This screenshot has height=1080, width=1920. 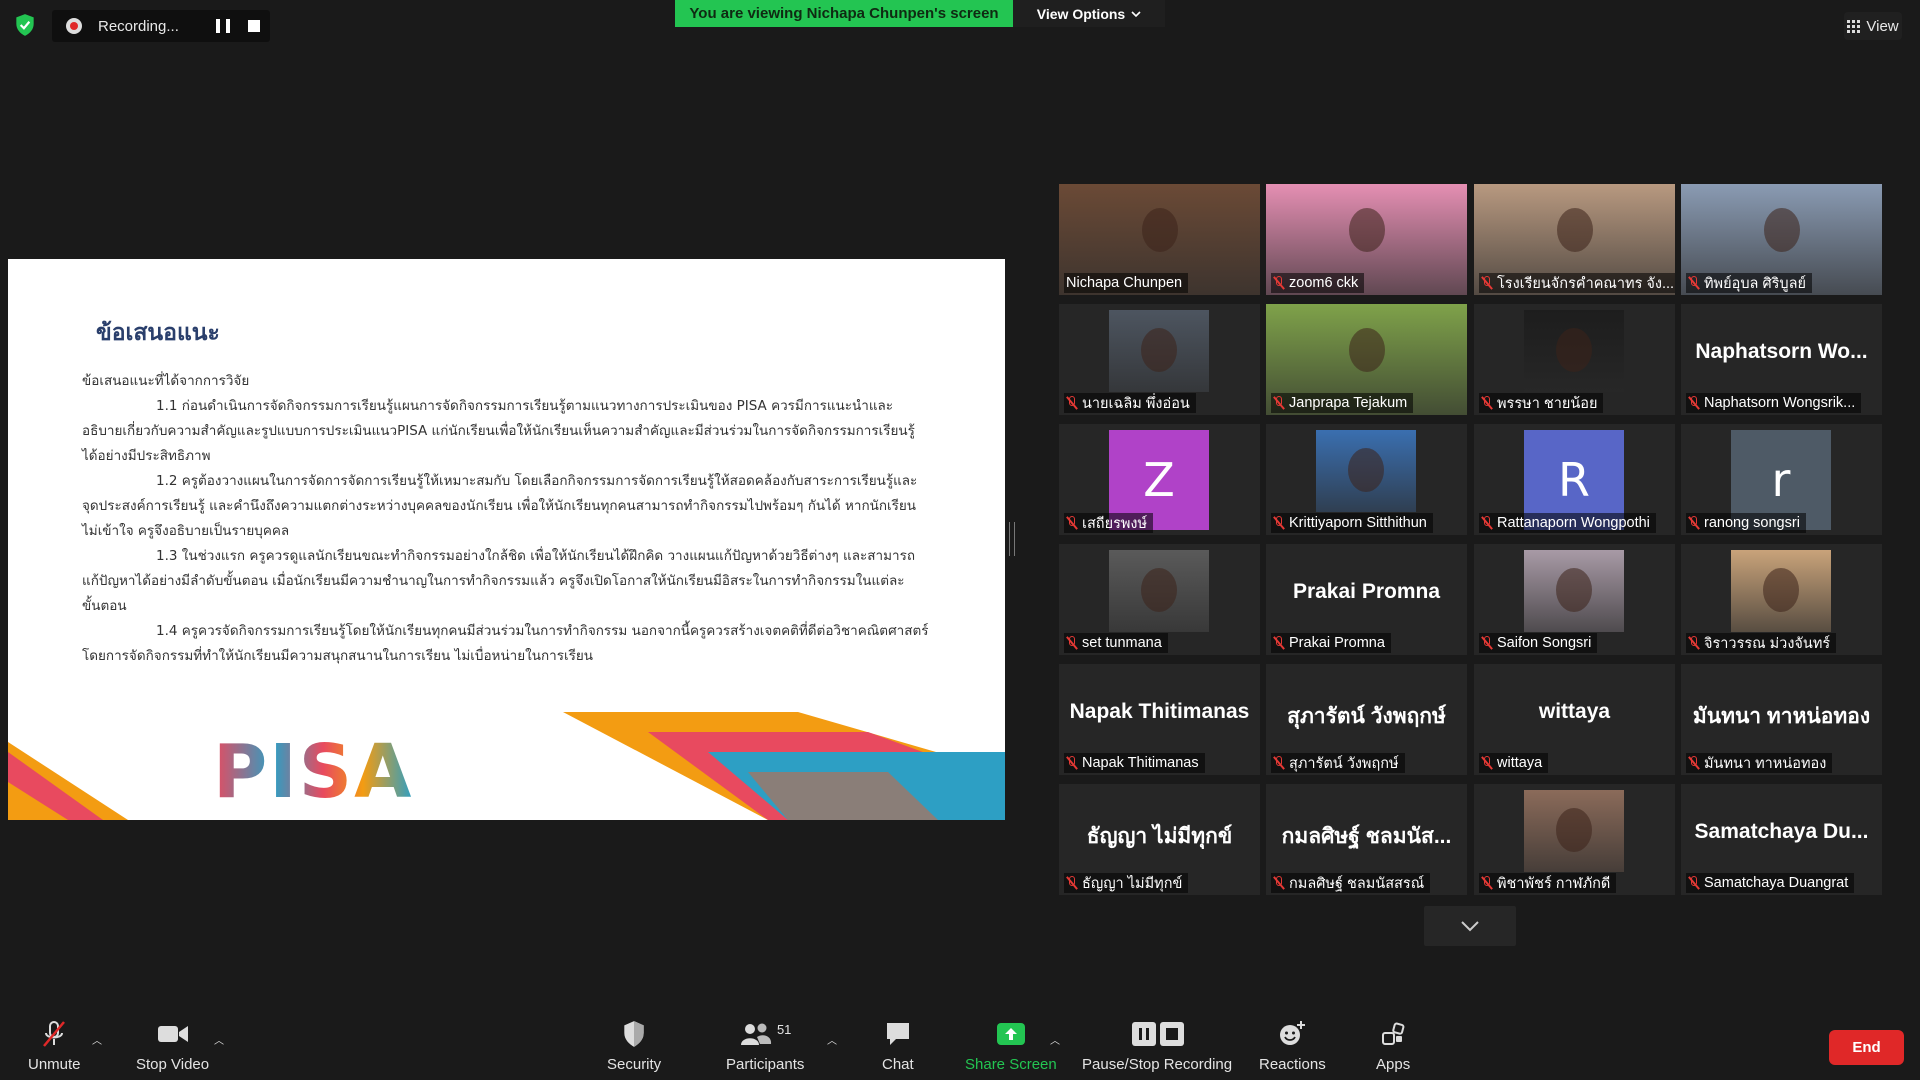 What do you see at coordinates (173, 1034) in the screenshot?
I see `video-camera-icon` at bounding box center [173, 1034].